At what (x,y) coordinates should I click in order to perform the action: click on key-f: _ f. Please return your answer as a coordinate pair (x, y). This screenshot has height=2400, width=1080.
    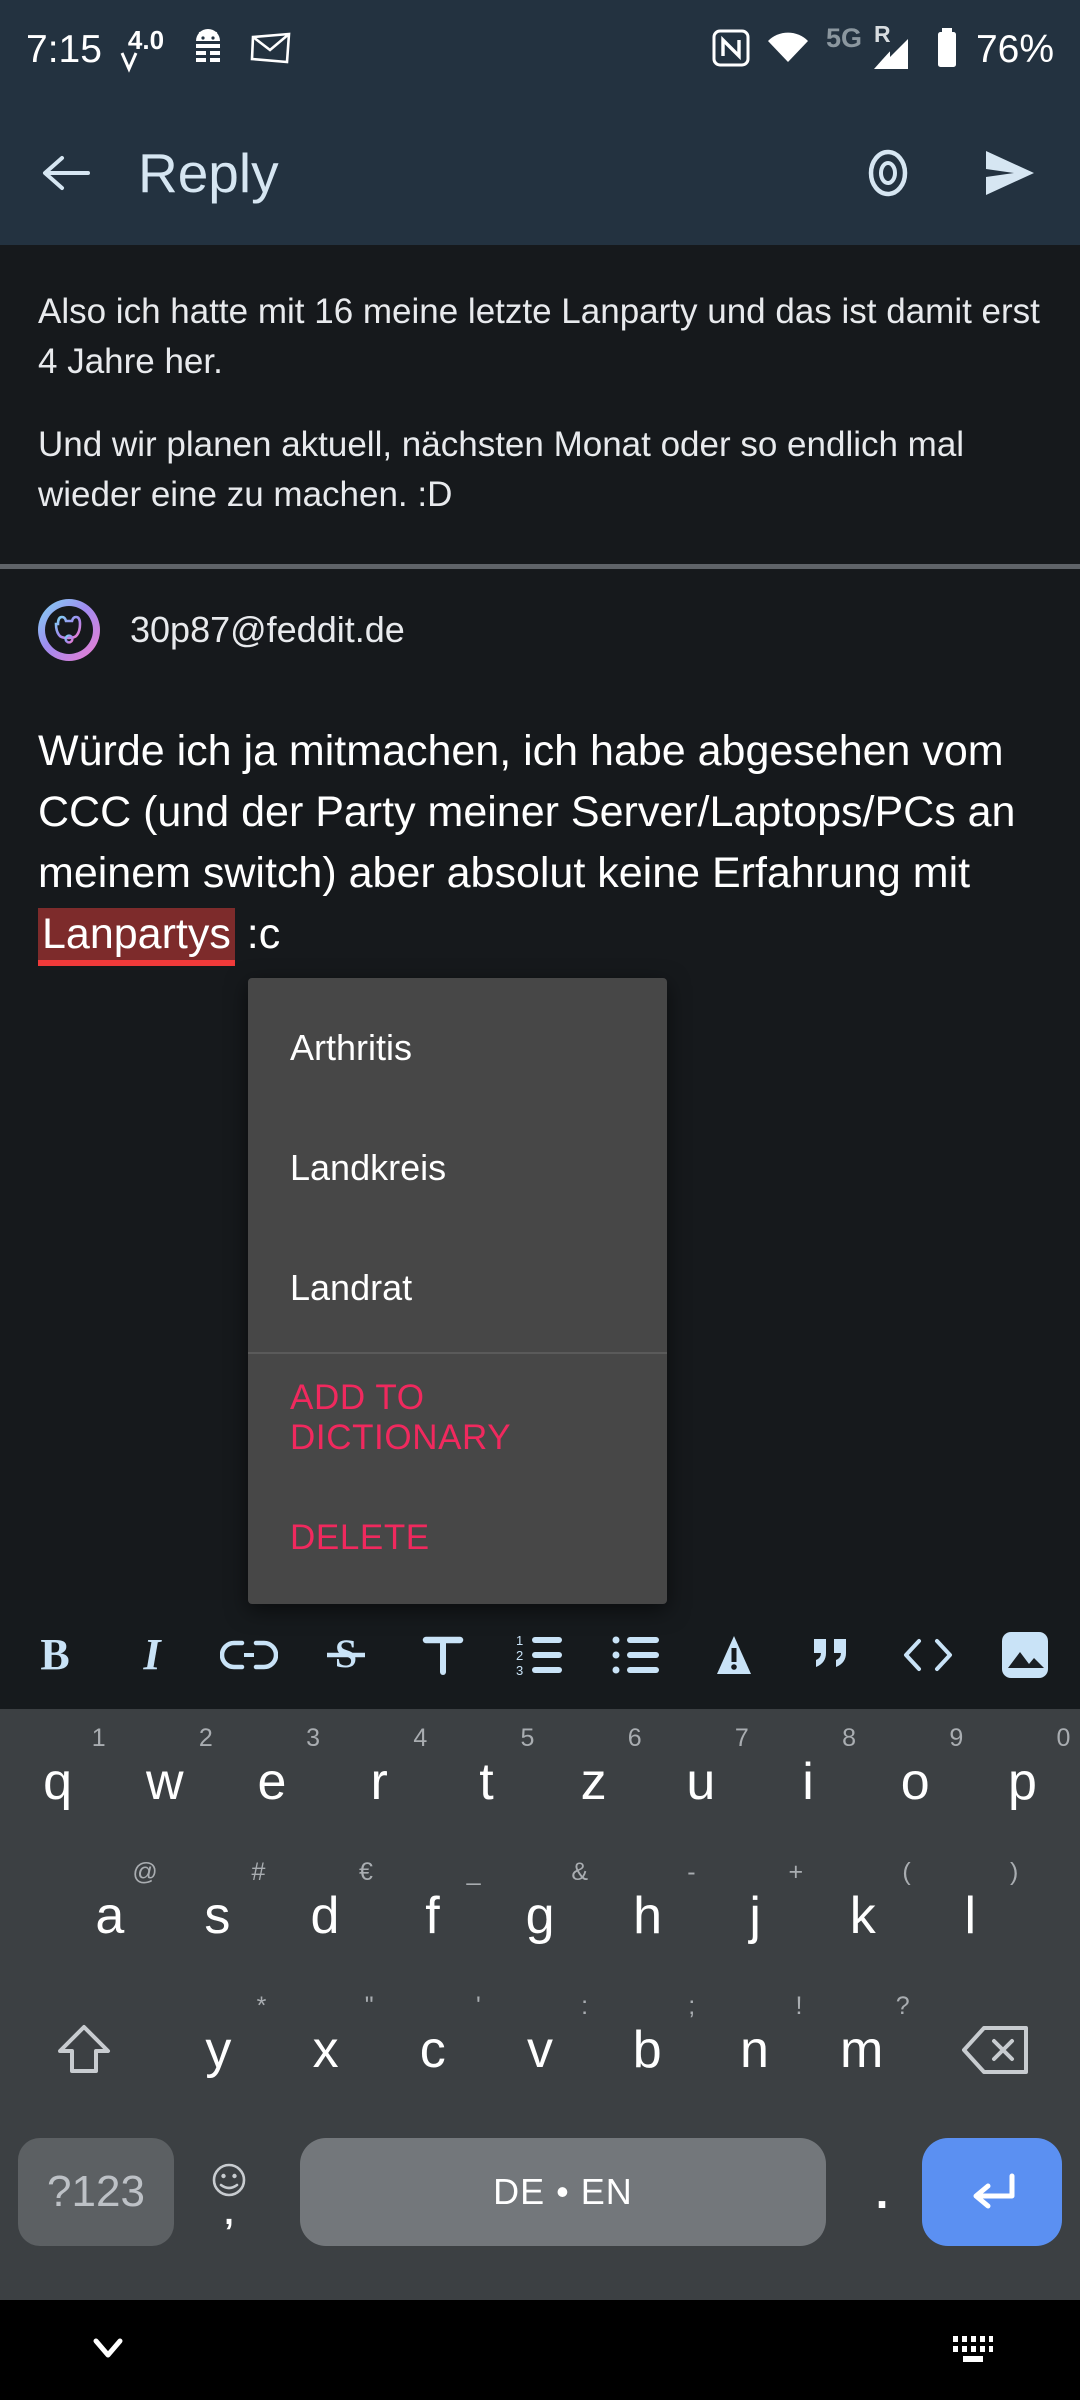
    Looking at the image, I should click on (433, 1916).